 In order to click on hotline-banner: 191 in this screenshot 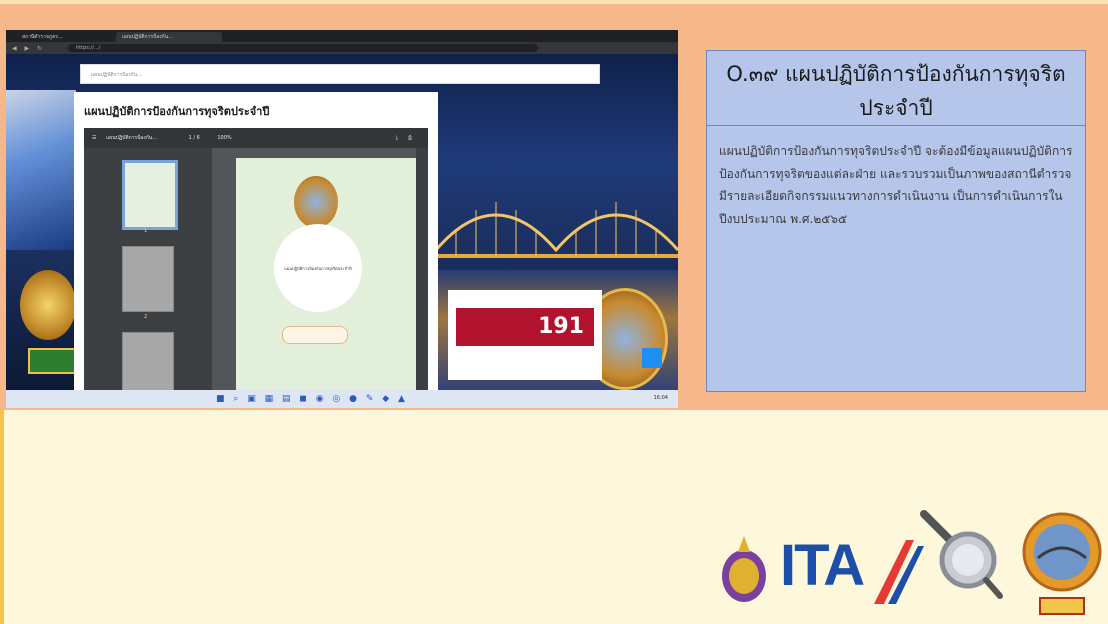, I will do `click(525, 335)`.